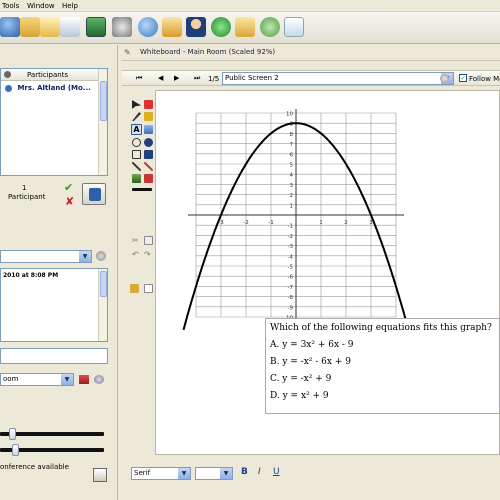 The image size is (500, 500). Describe the element at coordinates (84, 379) in the screenshot. I see `room-action-icon` at that location.